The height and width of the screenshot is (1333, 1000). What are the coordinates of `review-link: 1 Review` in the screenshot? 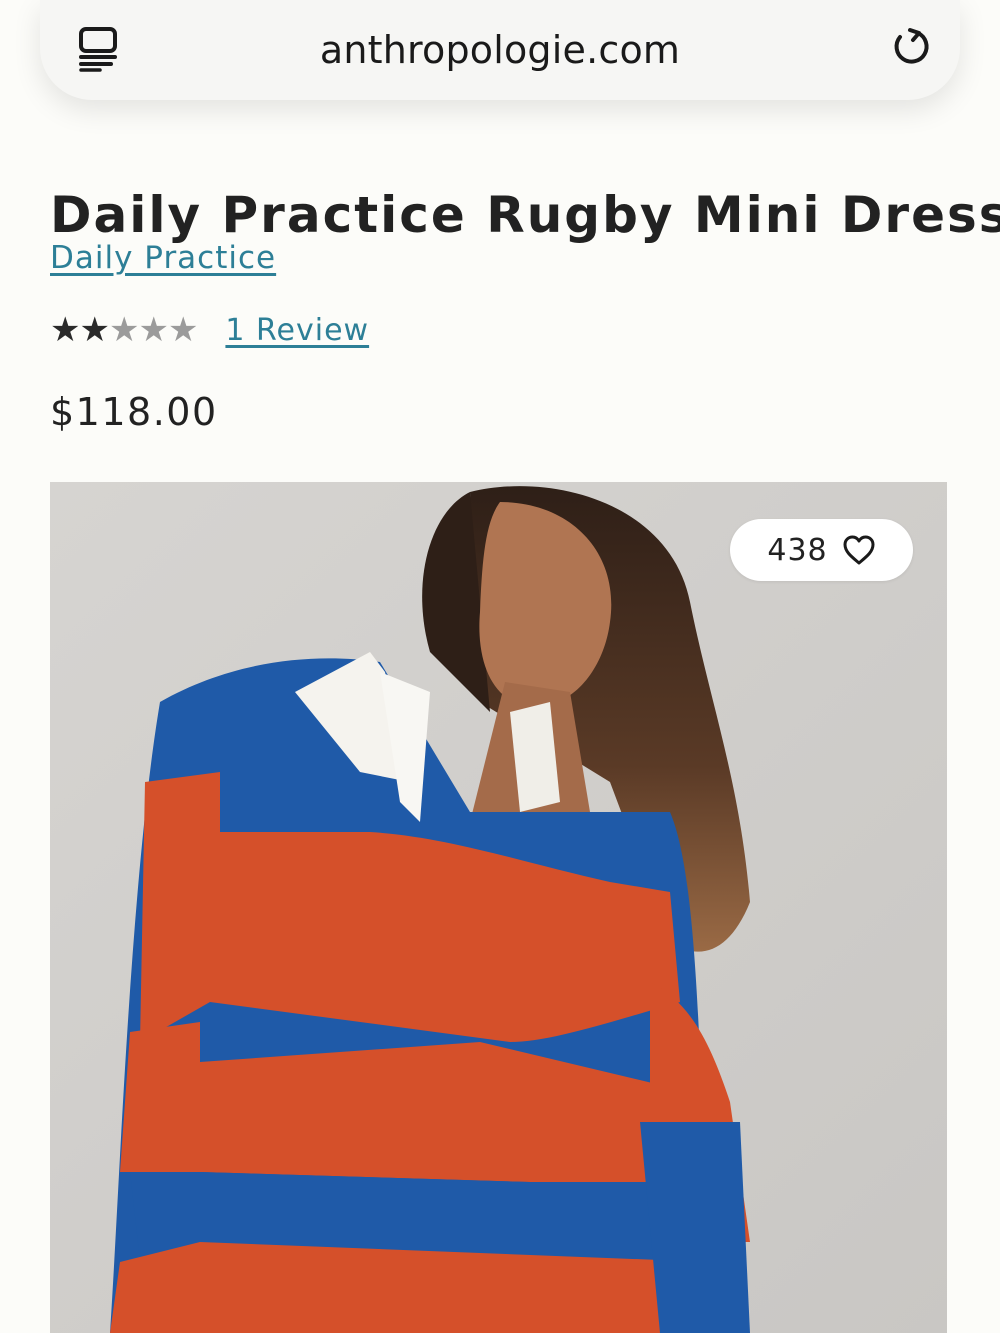 It's located at (297, 330).